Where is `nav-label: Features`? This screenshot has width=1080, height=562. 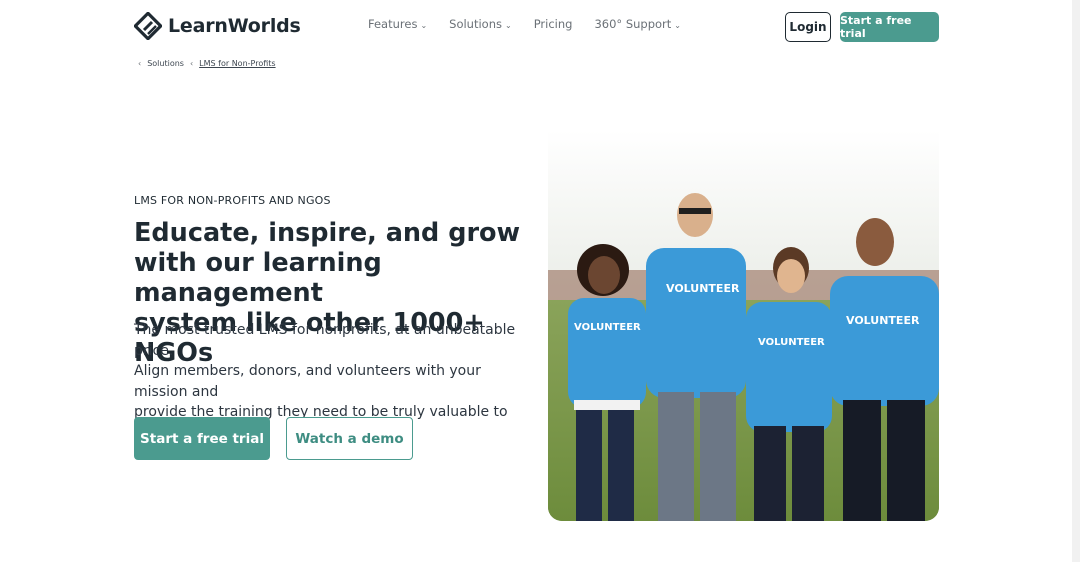 nav-label: Features is located at coordinates (393, 24).